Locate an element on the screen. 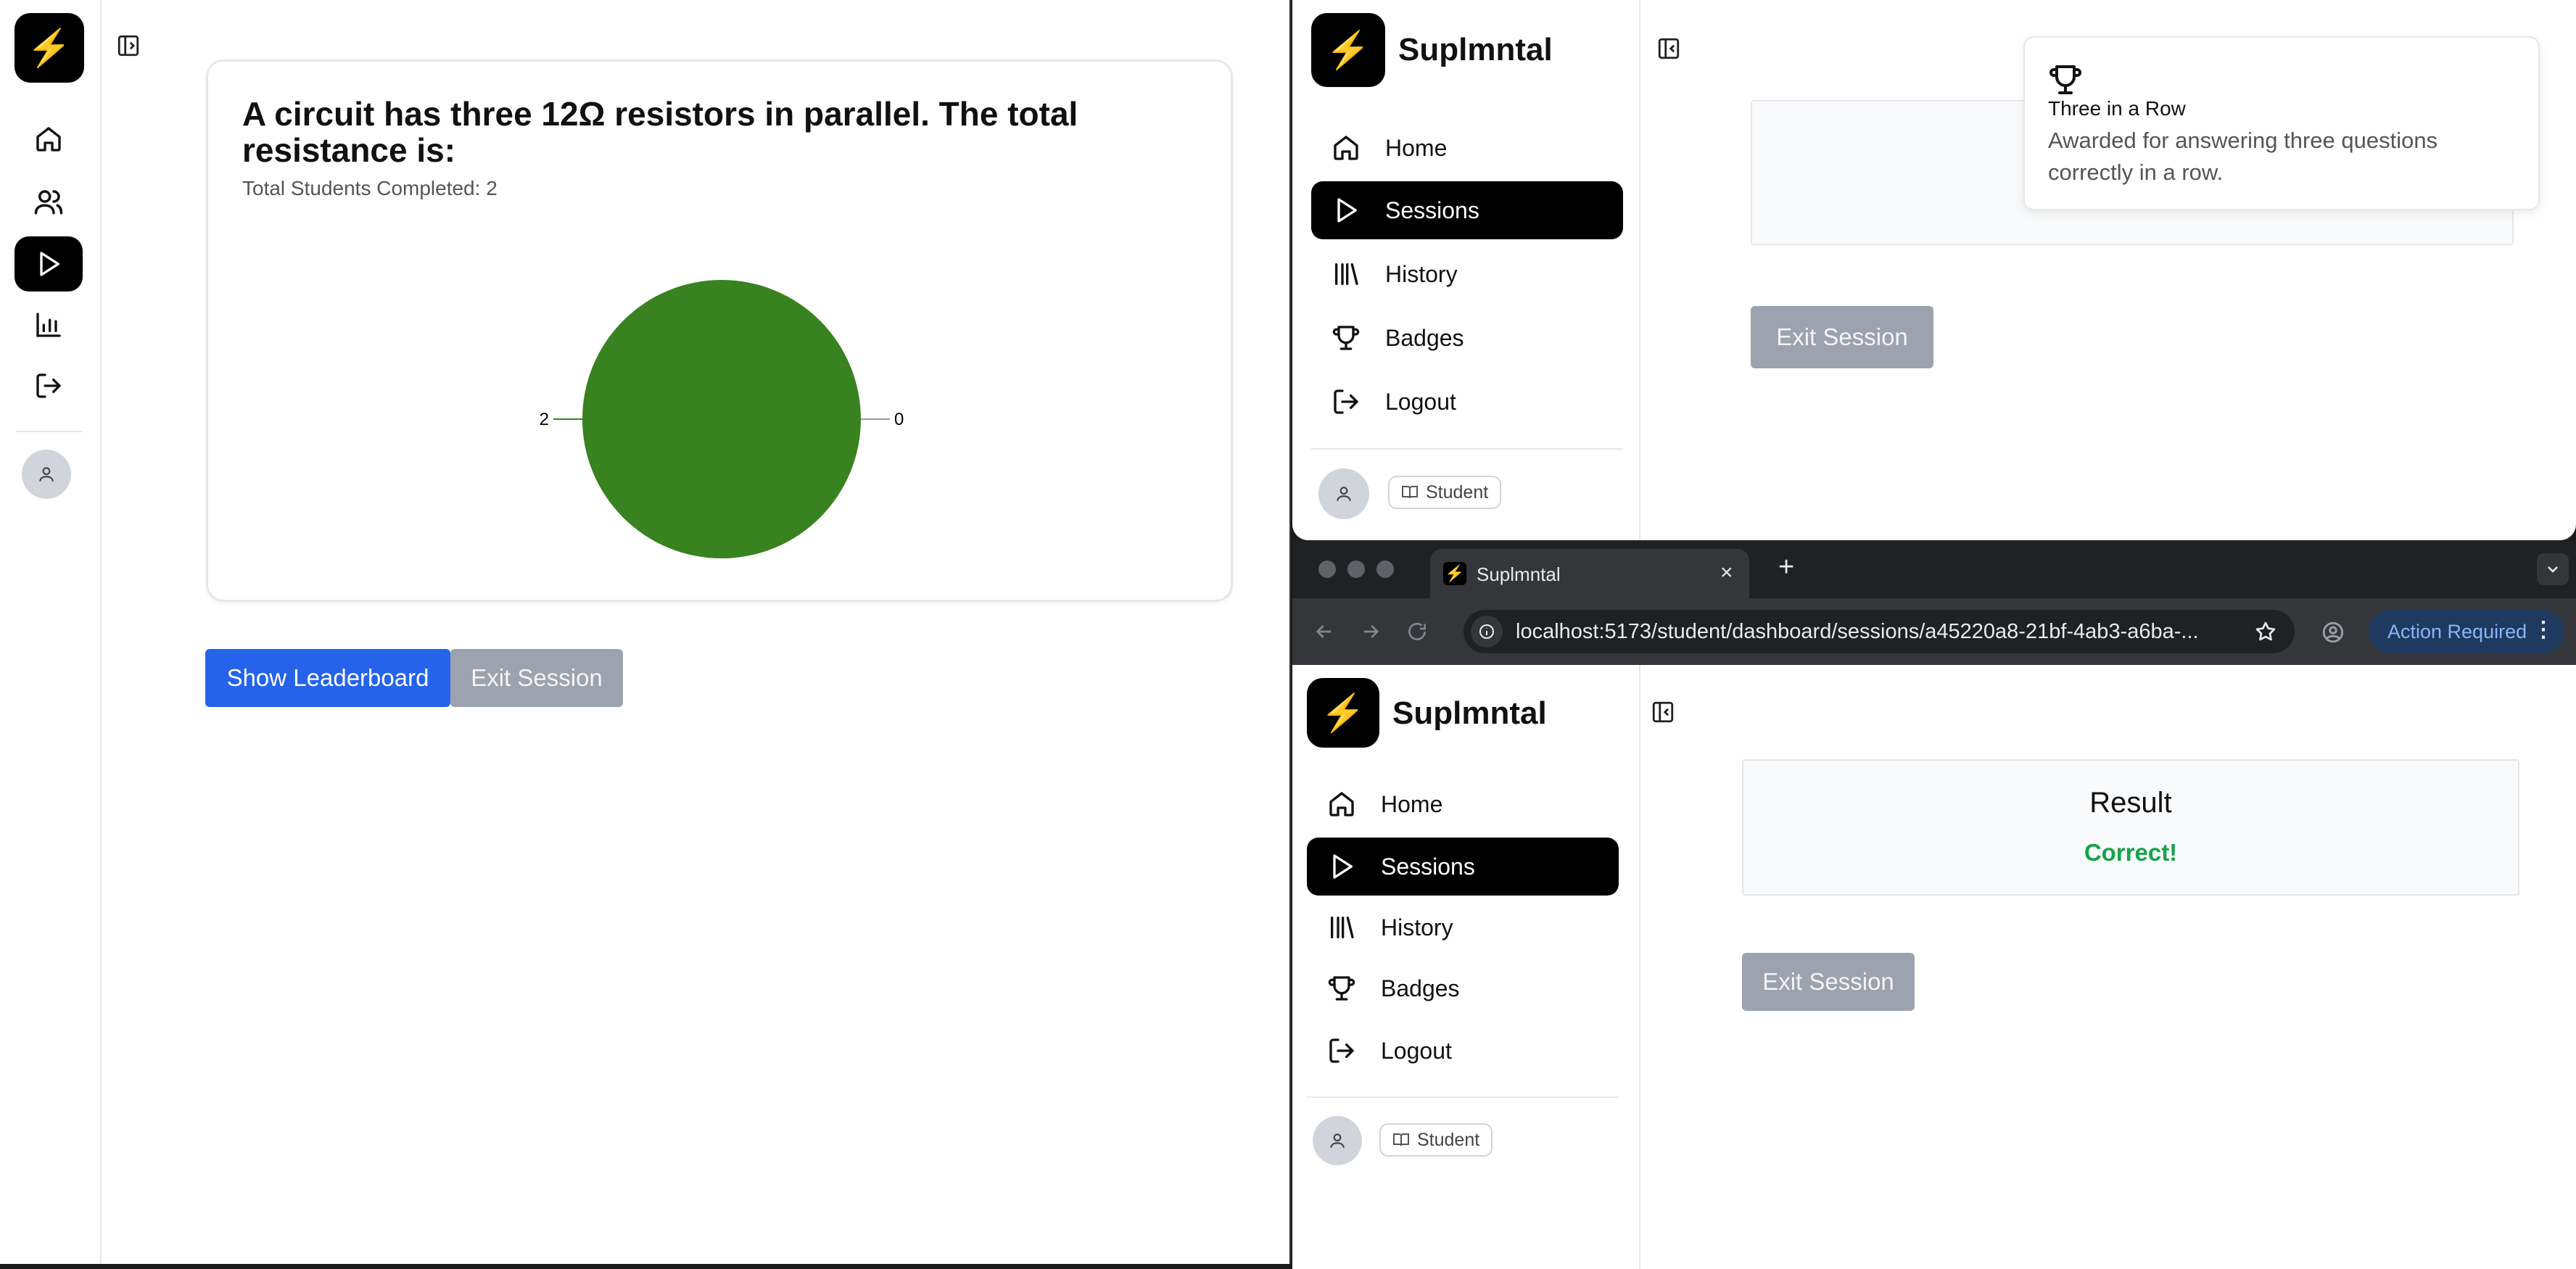  kebab-menu-icon: ⋮ is located at coordinates (2543, 629).